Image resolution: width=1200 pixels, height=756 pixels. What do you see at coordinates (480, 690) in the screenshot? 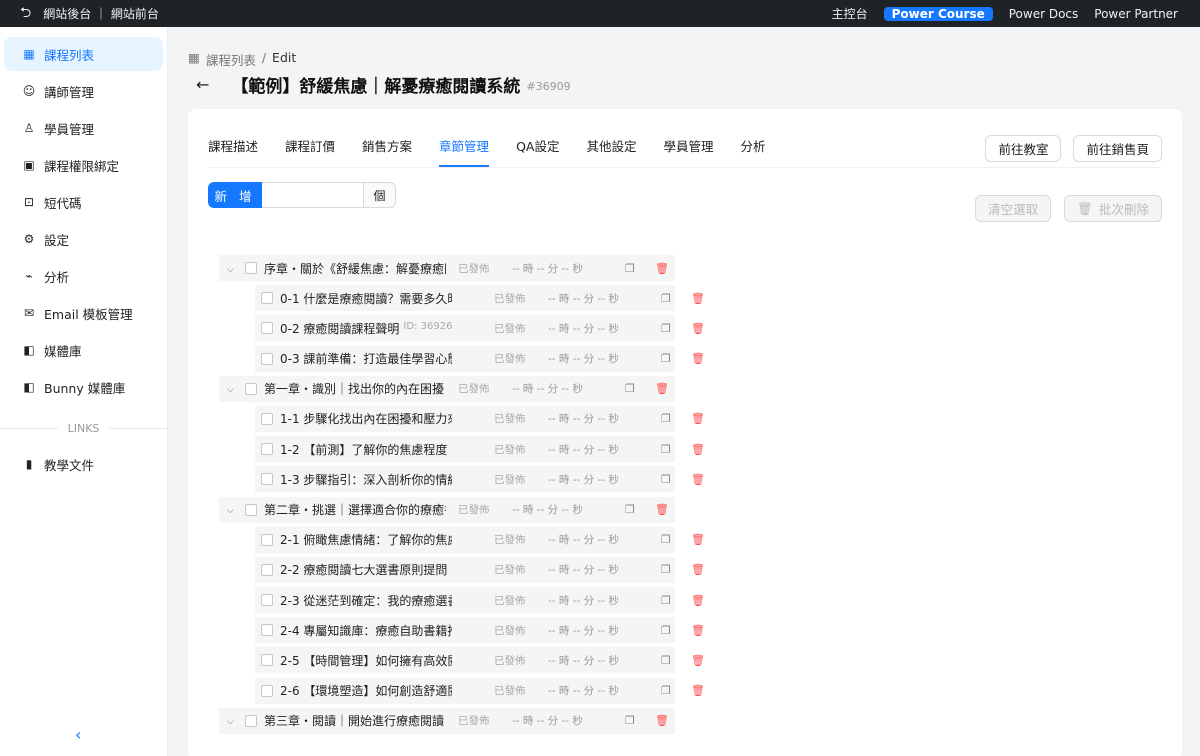
I see `lesson-row: 2-6 【環境塑造】如何創造舒適閱 已發佈 -- 時 -- 分 -- 秒 ❐ 🗑` at bounding box center [480, 690].